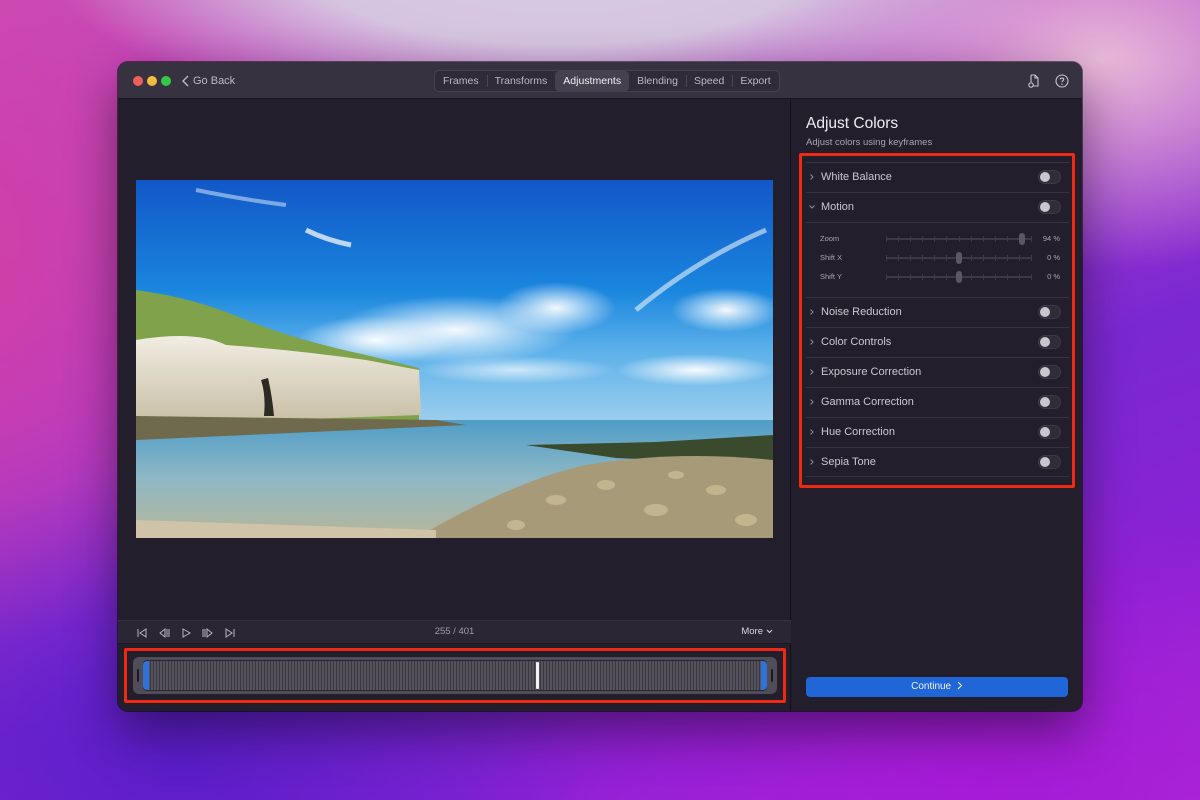  I want to click on adjustment-row-hue-correction: Hue Correction, so click(937, 432).